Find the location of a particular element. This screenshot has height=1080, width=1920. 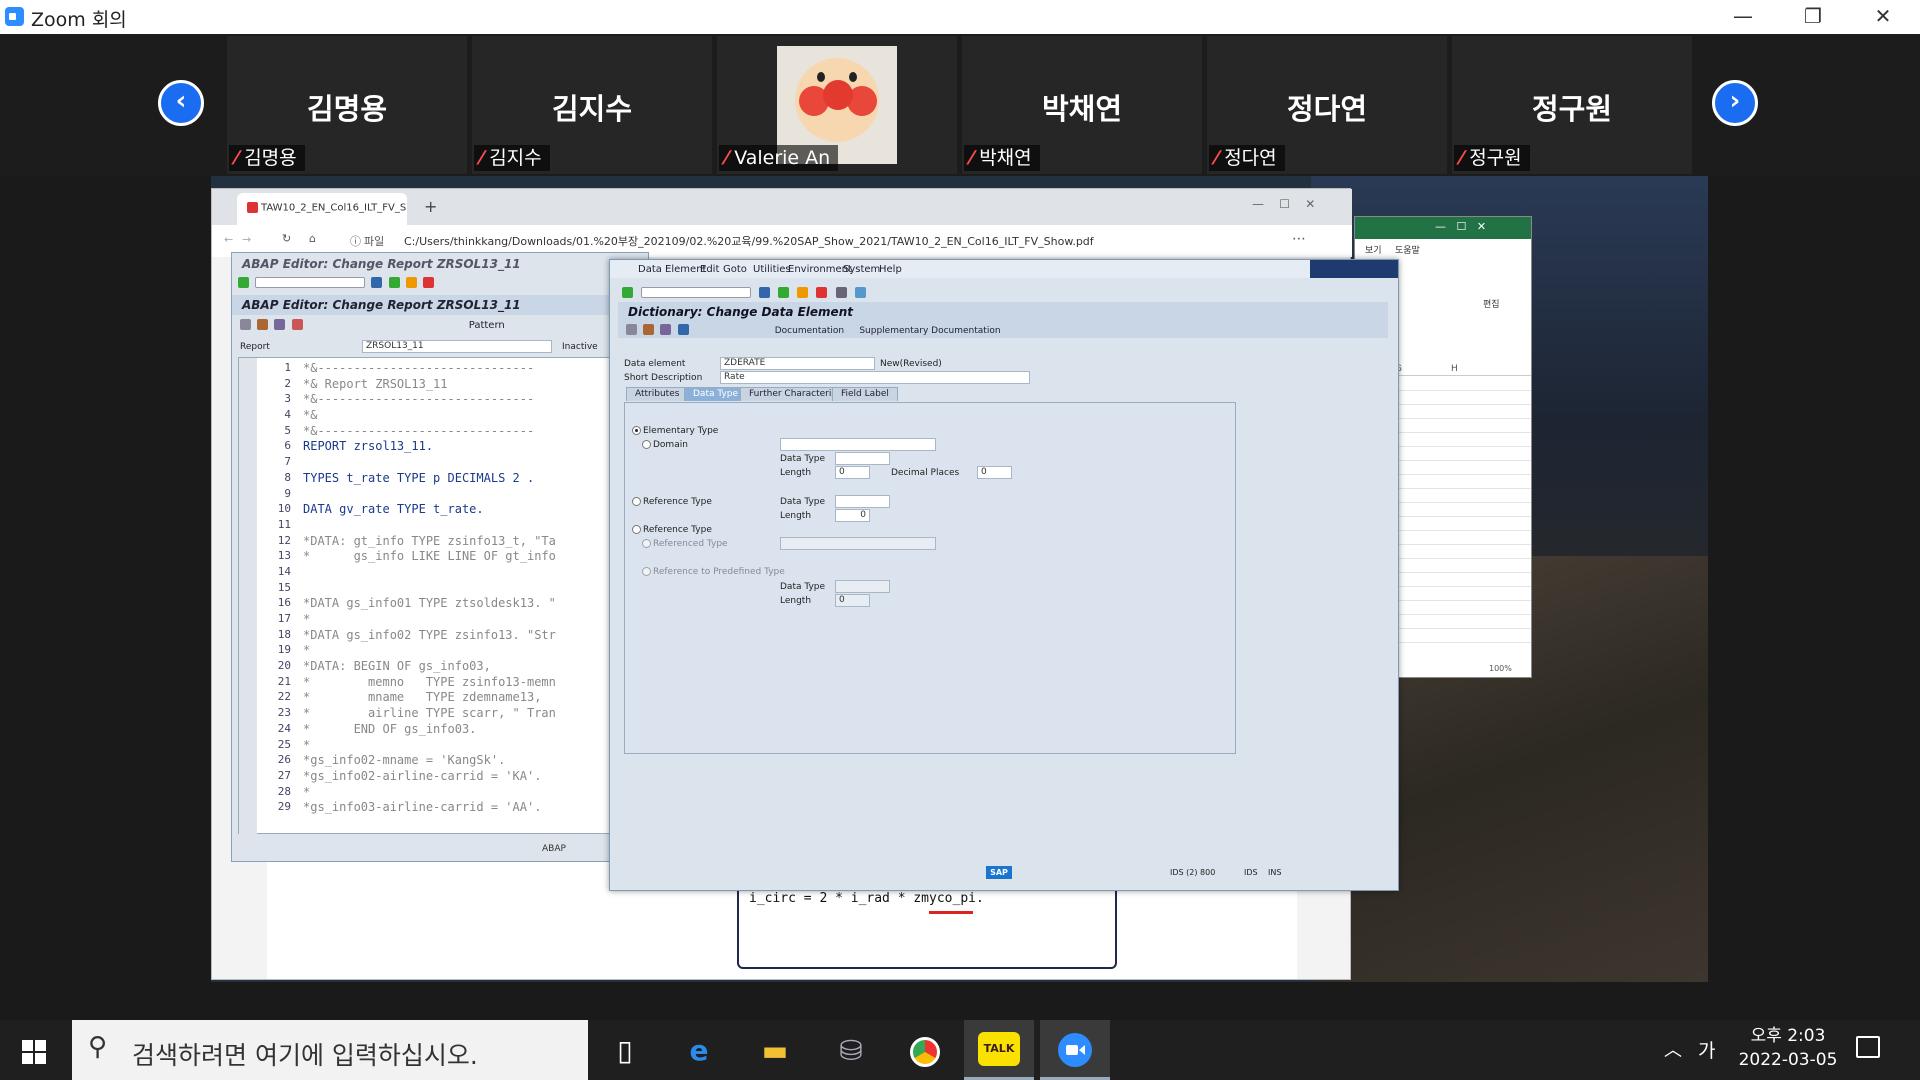

reference-type-radio is located at coordinates (636, 529).